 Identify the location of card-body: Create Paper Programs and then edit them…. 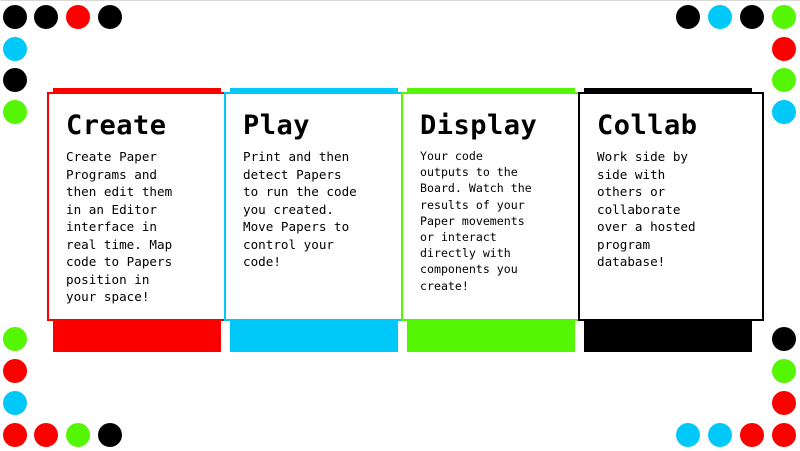
(119, 226).